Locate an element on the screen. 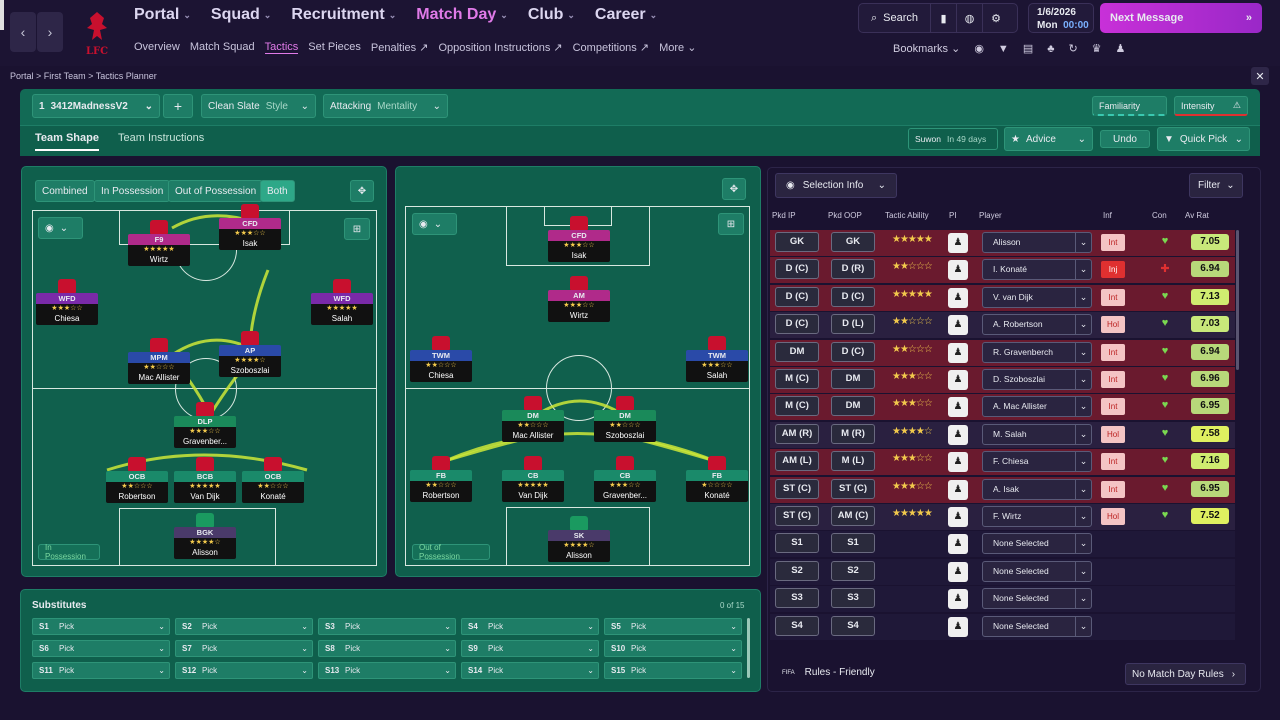 The height and width of the screenshot is (720, 1280). back-button: ‹ is located at coordinates (23, 32).